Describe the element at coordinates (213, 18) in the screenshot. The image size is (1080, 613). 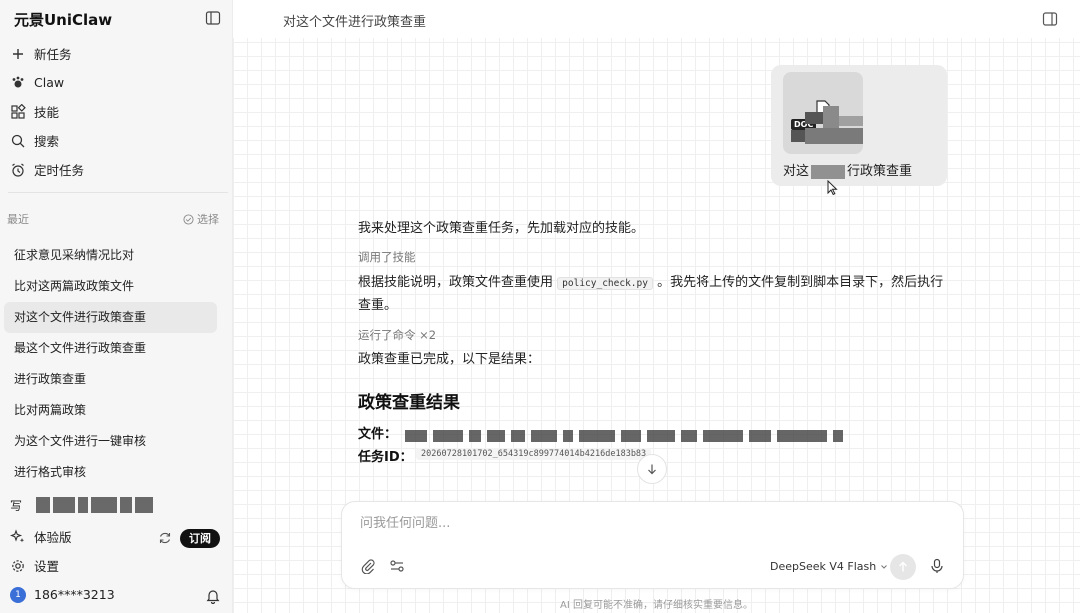
I see `sidebar-toggle-icon` at that location.